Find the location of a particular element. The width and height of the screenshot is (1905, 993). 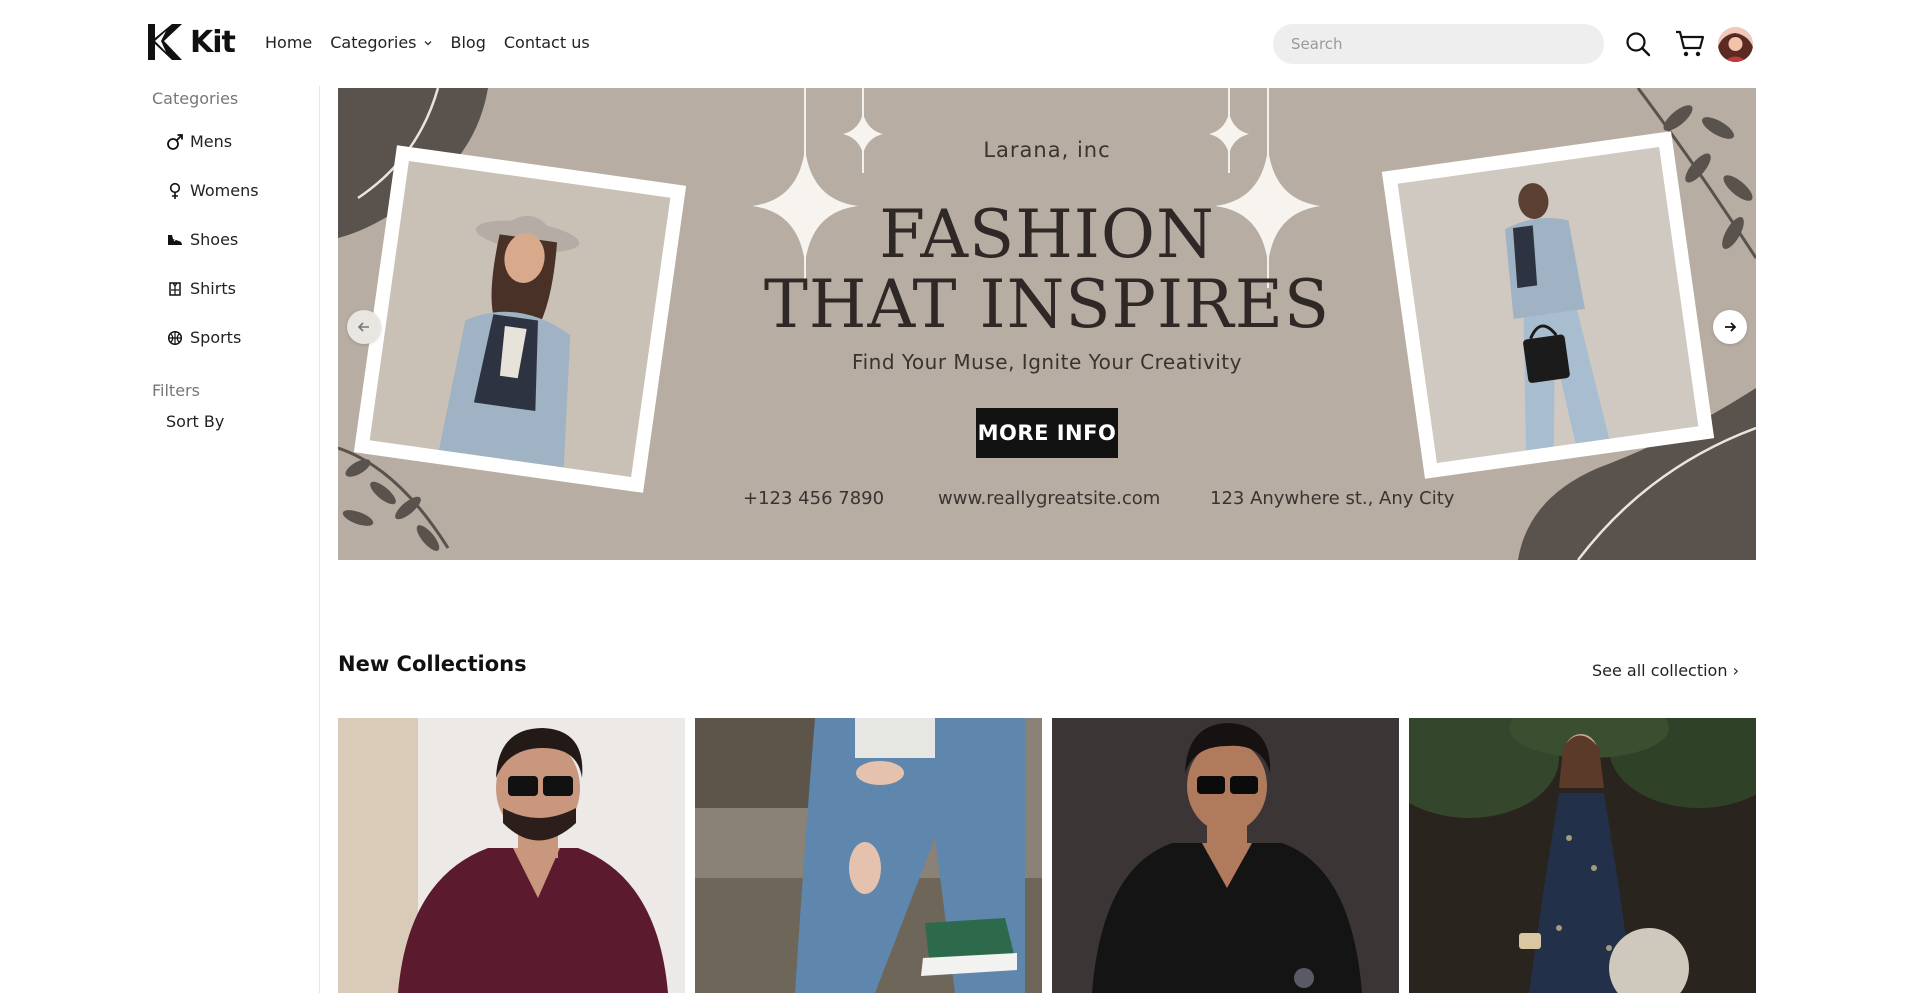

carousel-prev-button is located at coordinates (364, 327).